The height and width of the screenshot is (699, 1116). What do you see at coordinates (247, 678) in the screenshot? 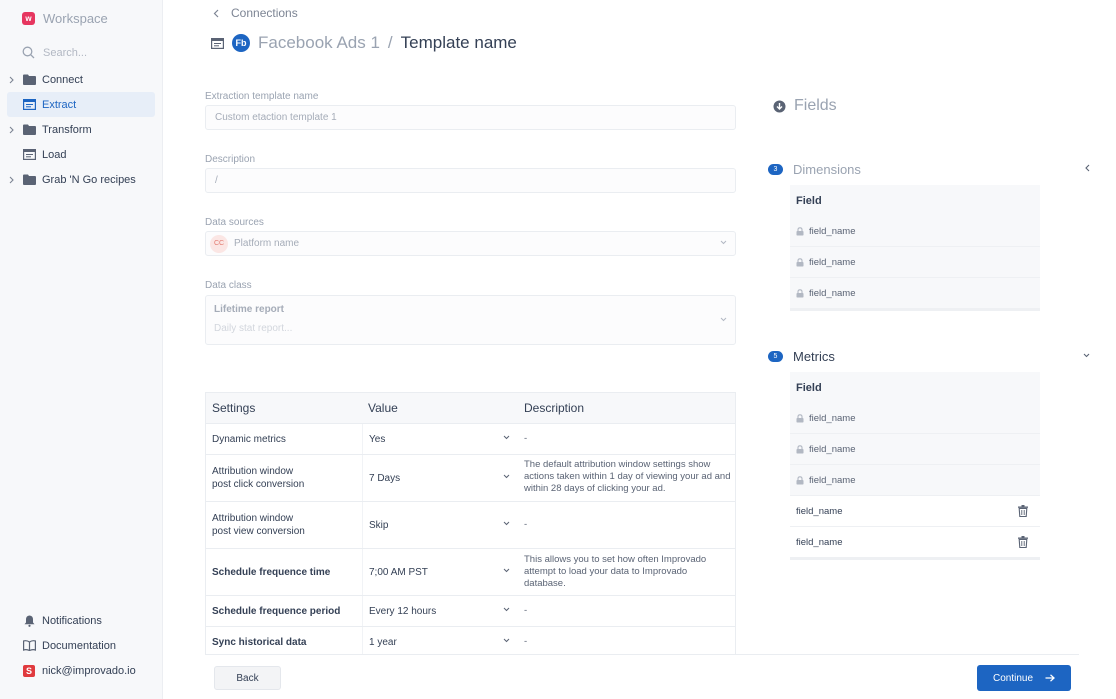
I see `back-button: Back` at bounding box center [247, 678].